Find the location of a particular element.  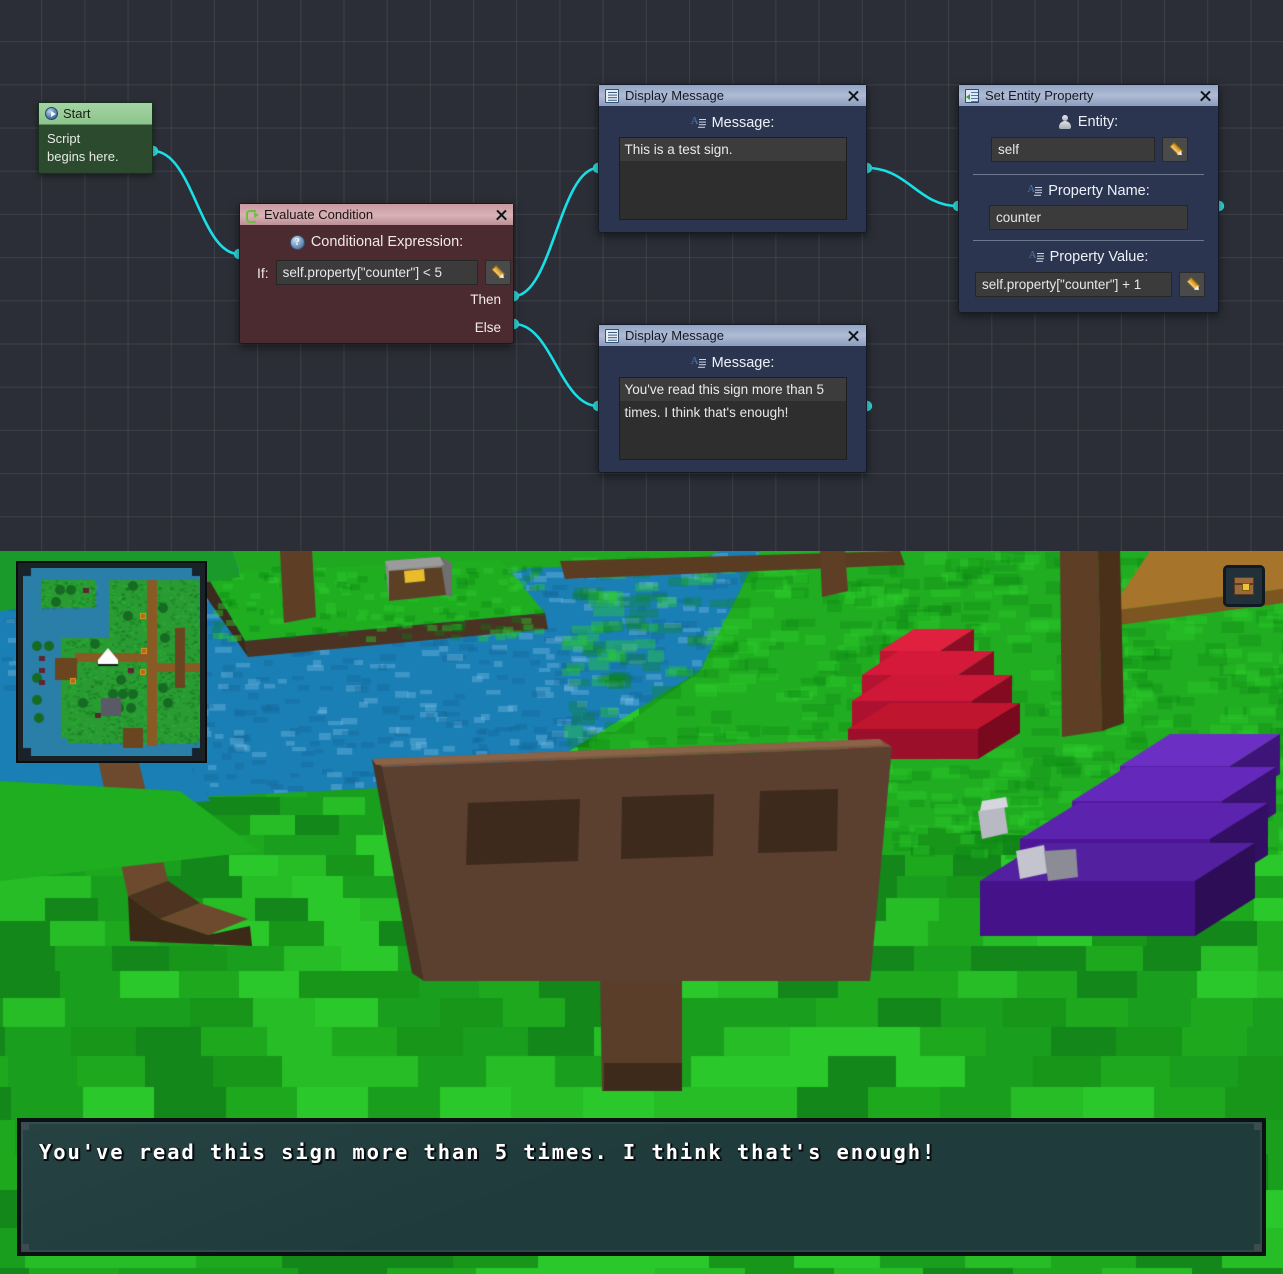

property-name-label: Property Name: is located at coordinates (1099, 191).